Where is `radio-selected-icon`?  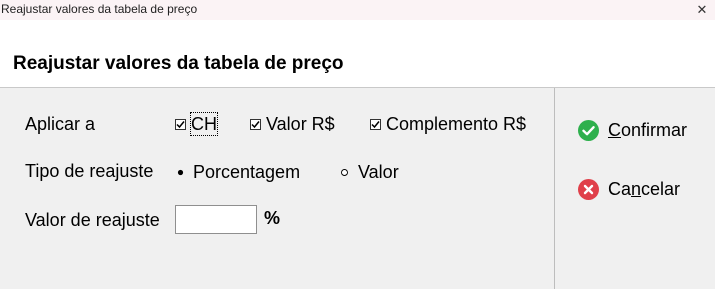
radio-selected-icon is located at coordinates (180, 172).